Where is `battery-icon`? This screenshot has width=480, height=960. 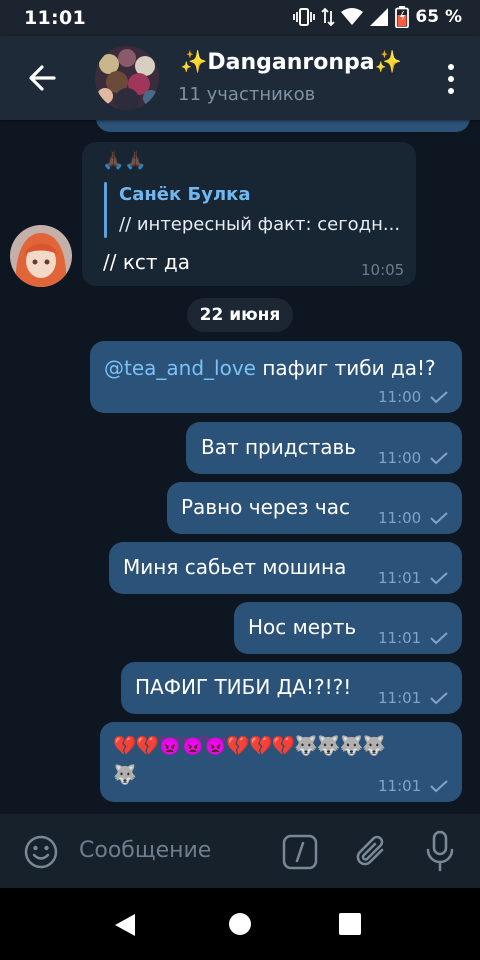 battery-icon is located at coordinates (402, 17).